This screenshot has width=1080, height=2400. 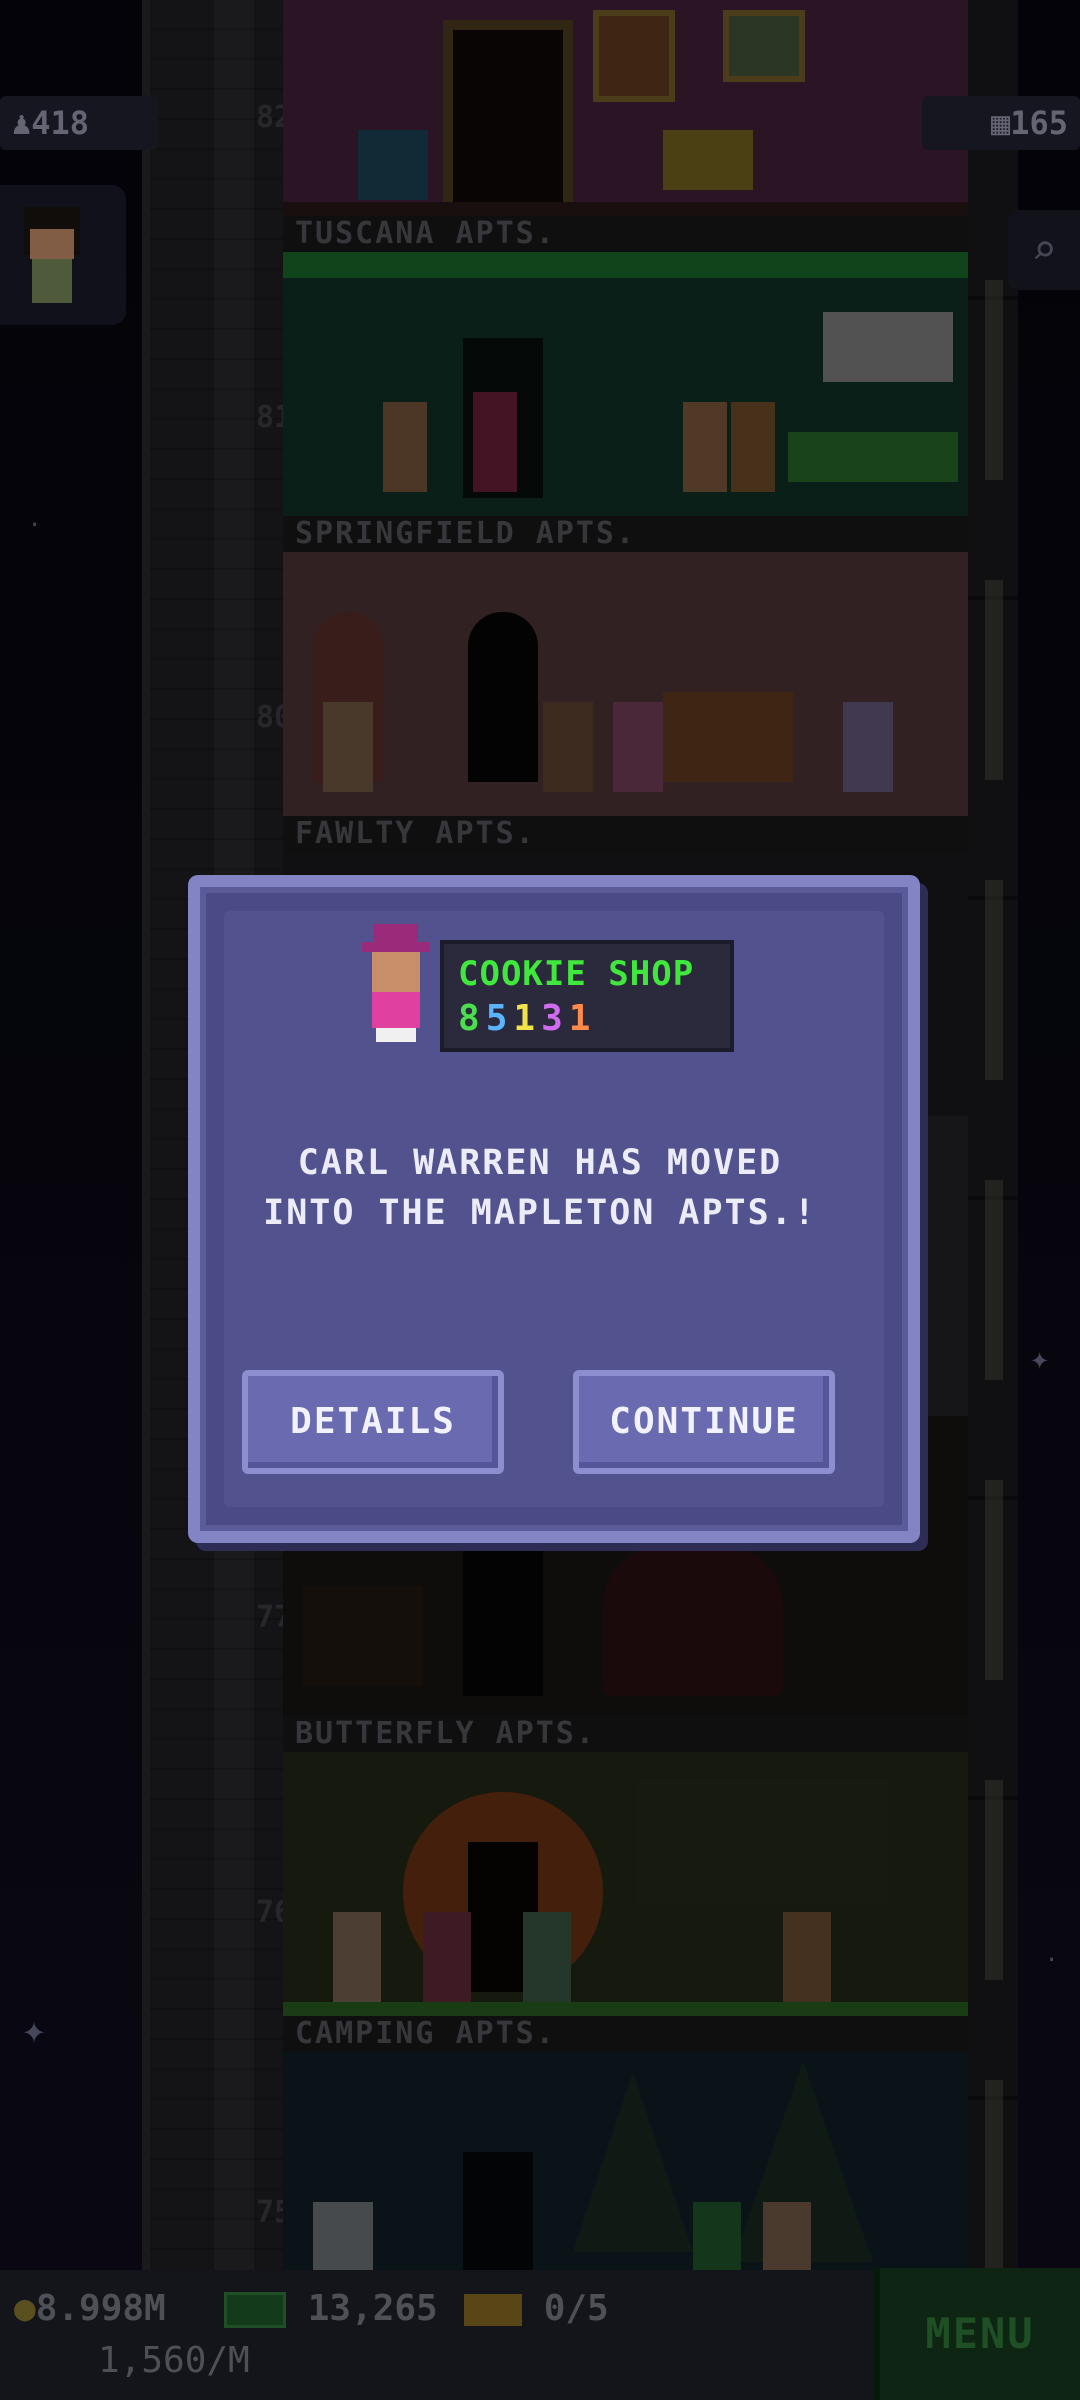 What do you see at coordinates (373, 1422) in the screenshot?
I see `details-button: DETAILS` at bounding box center [373, 1422].